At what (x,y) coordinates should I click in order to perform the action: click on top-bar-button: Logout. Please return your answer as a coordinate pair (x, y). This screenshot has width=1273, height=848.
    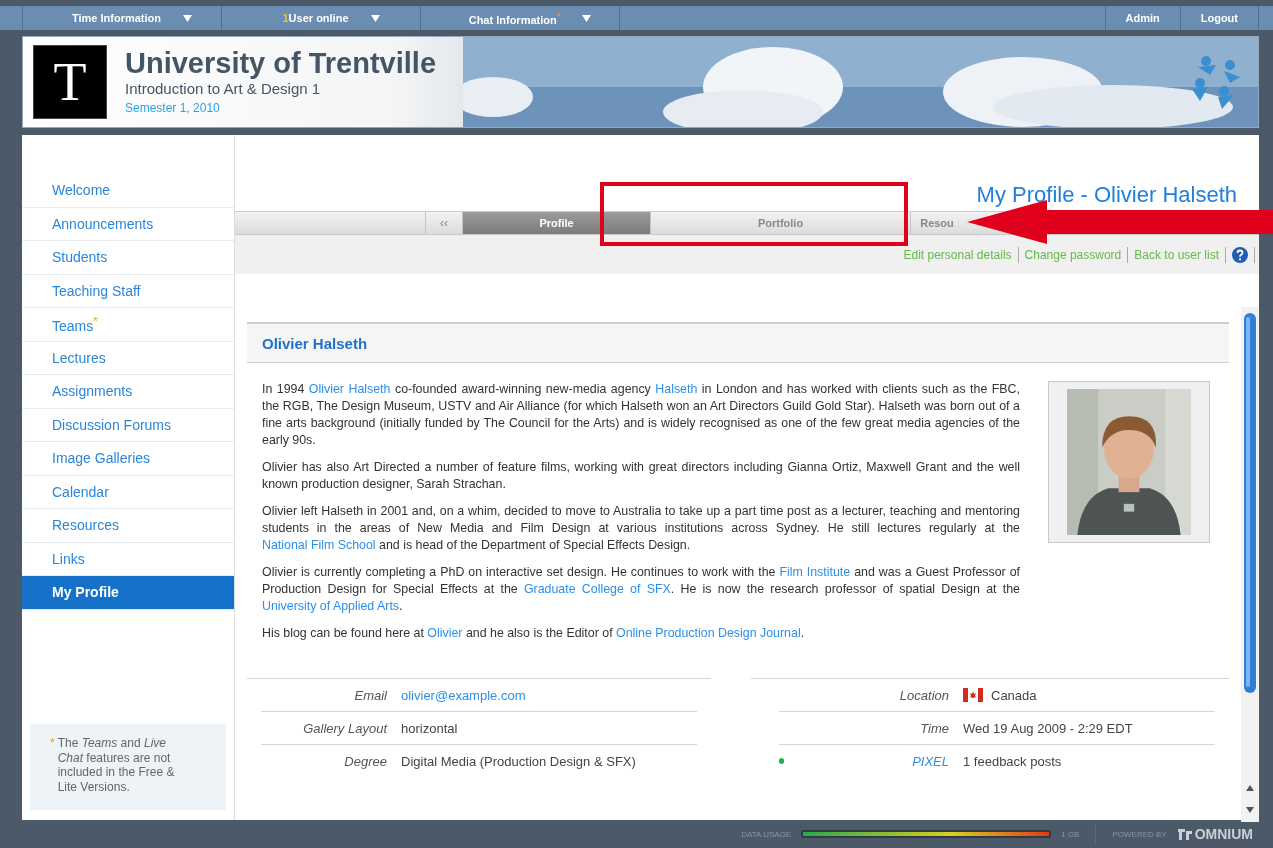
    Looking at the image, I should click on (1219, 18).